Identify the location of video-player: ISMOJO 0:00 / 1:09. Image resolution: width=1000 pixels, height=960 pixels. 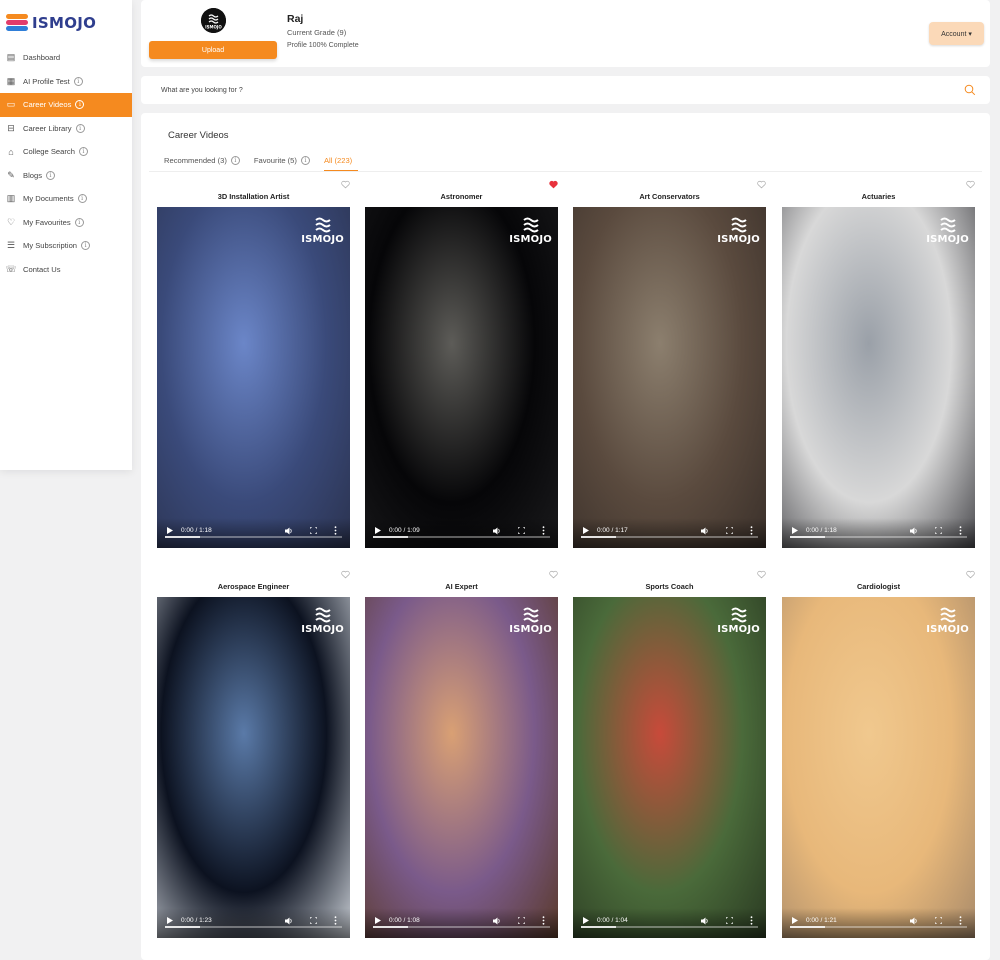
(461, 377).